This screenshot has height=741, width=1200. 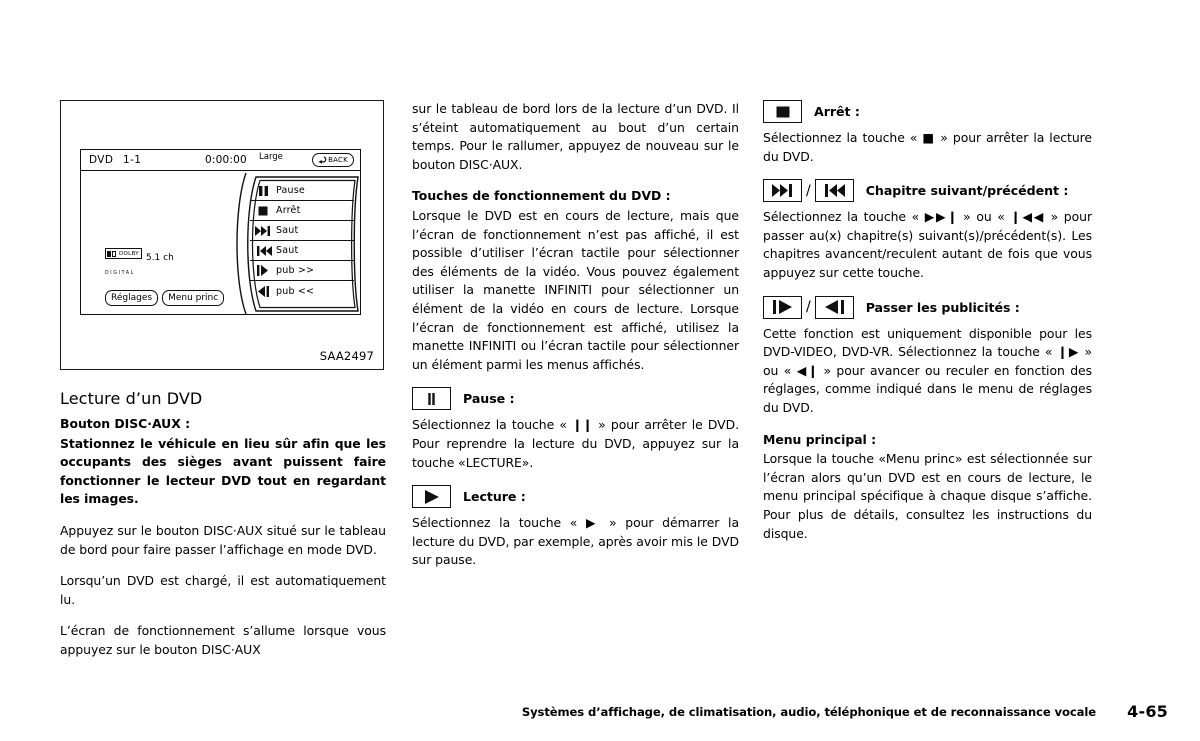 I want to click on control-skip-next-label: Saut, so click(x=287, y=230).